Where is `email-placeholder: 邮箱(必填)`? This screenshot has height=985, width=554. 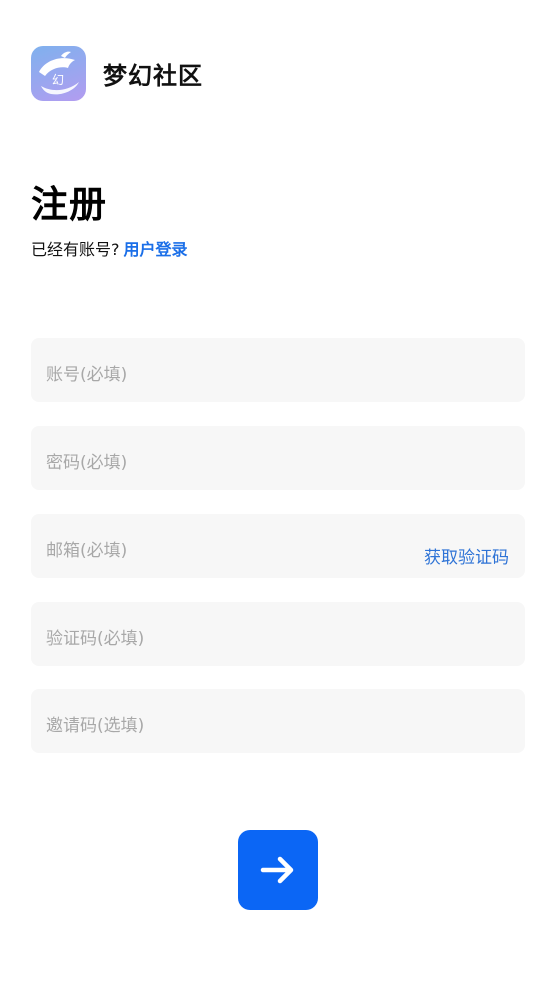 email-placeholder: 邮箱(必填) is located at coordinates (87, 551).